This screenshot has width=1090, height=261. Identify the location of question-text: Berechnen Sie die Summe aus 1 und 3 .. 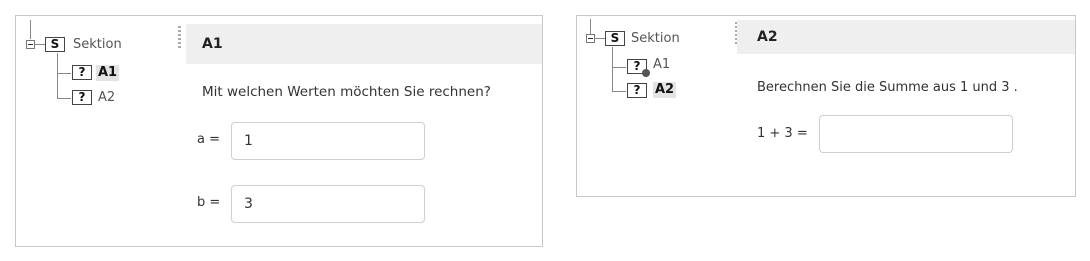
(887, 87).